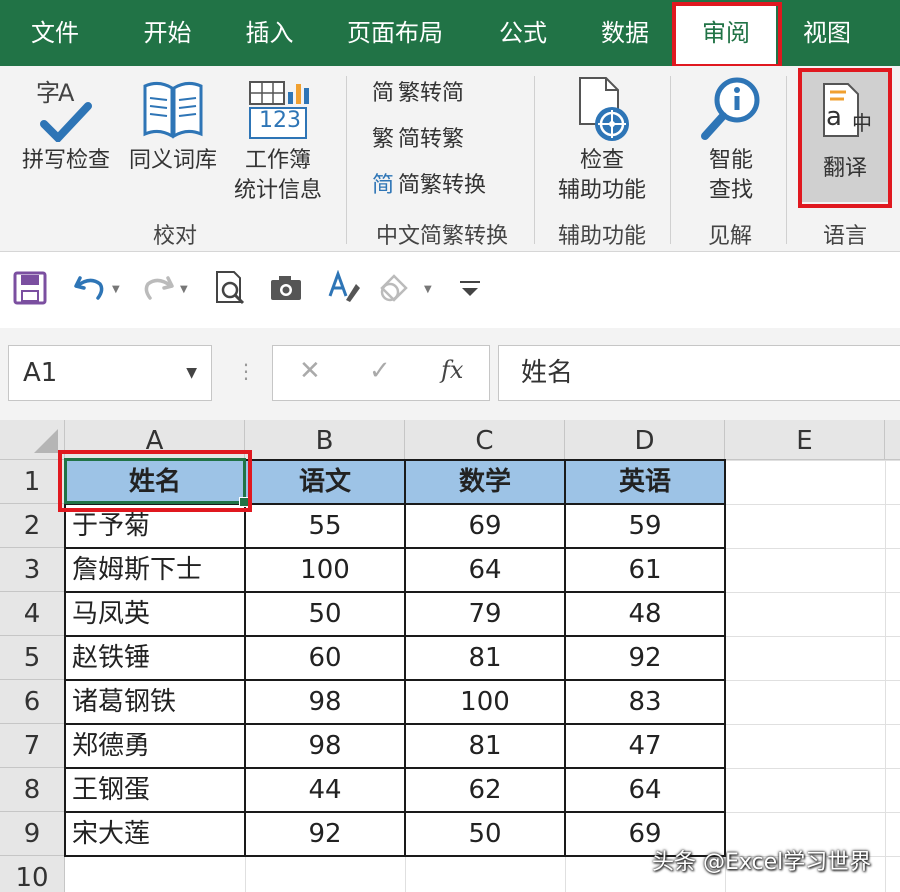  Describe the element at coordinates (32, 658) in the screenshot. I see `row-header-5: 5` at that location.